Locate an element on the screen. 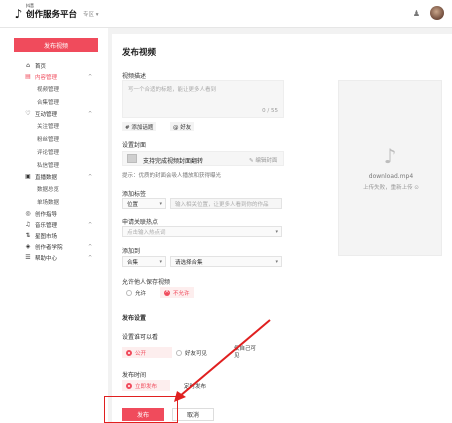 This screenshot has width=452, height=423. publish-now-radio: 立即发布 is located at coordinates (146, 385).